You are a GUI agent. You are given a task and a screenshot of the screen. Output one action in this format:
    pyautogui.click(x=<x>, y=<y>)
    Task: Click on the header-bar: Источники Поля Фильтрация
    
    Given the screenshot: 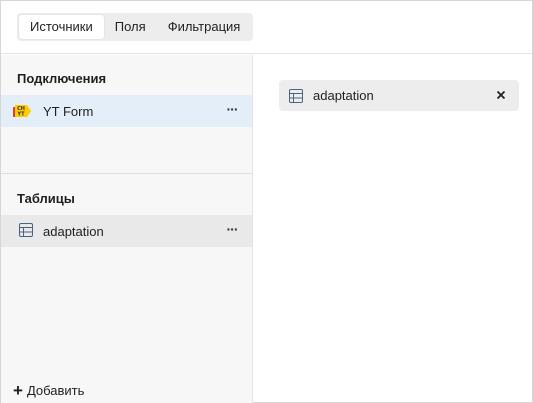 What is the action you would take?
    pyautogui.click(x=266, y=27)
    